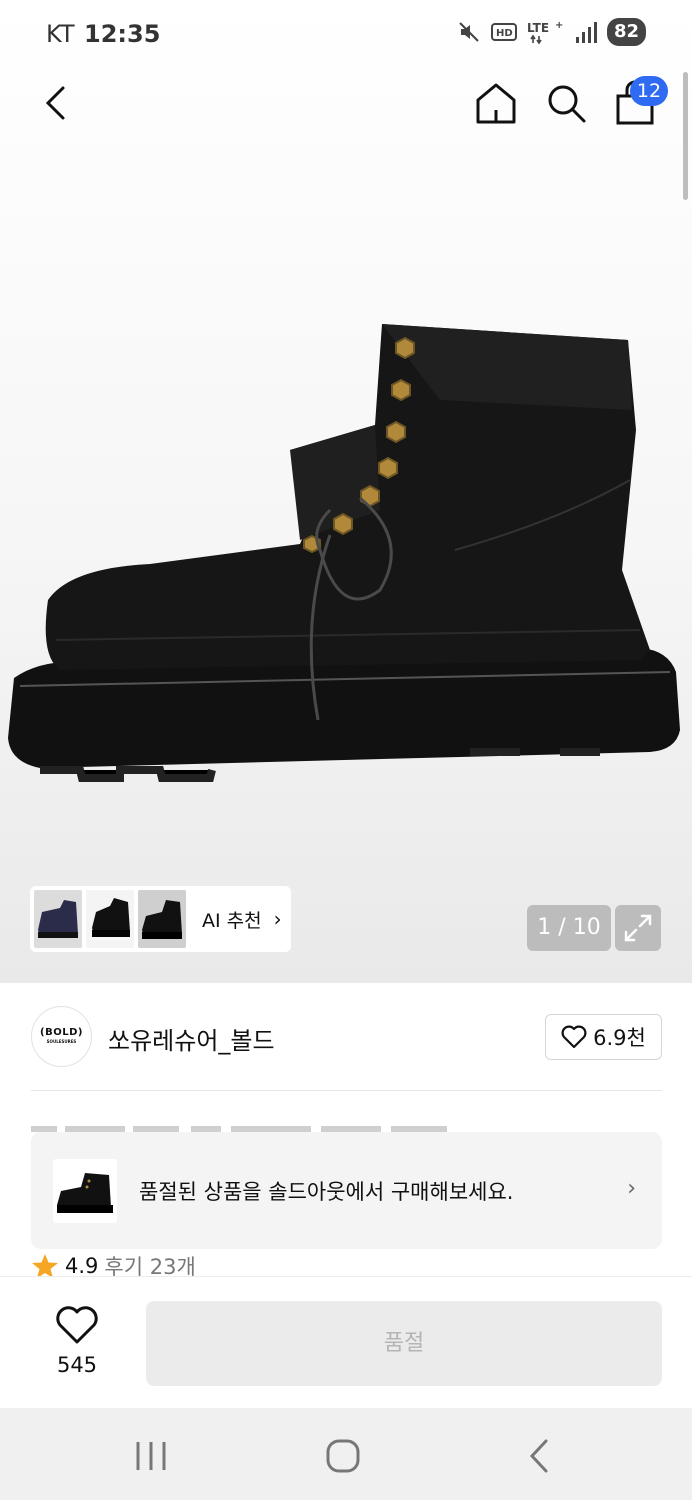 This screenshot has width=692, height=1500. I want to click on clock: 12:35, so click(122, 34).